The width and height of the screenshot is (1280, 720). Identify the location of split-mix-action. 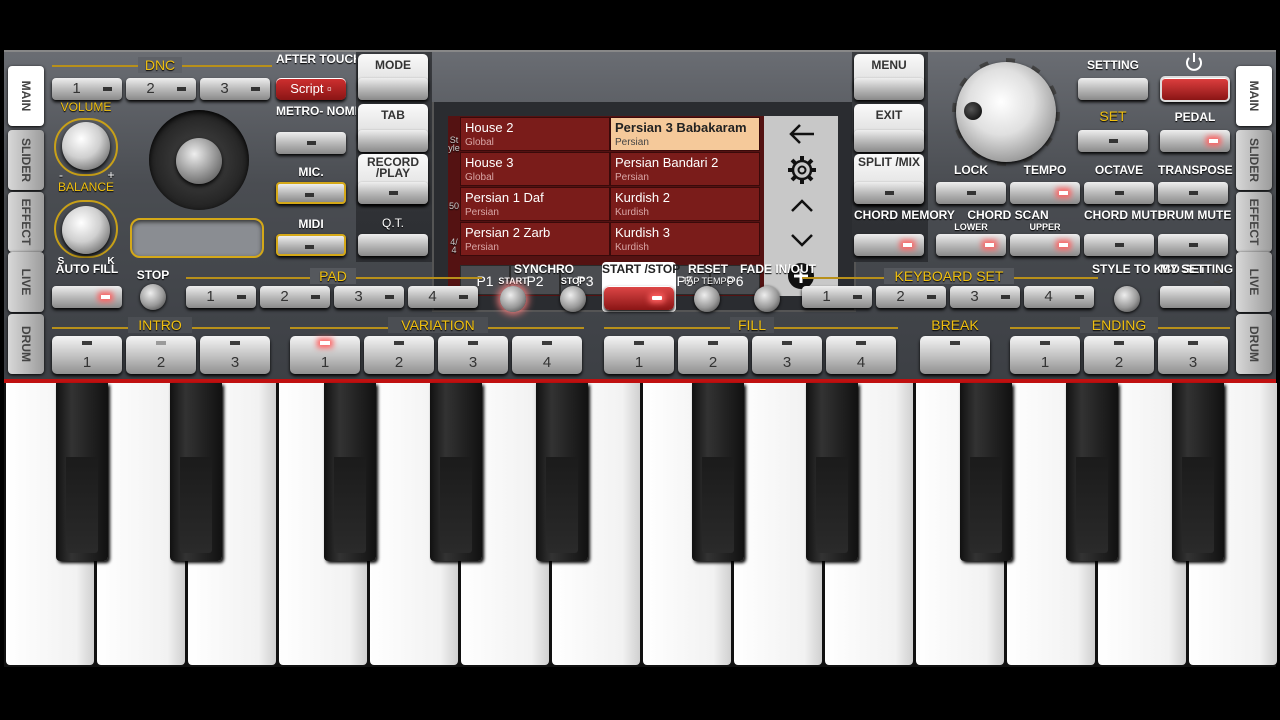
(889, 193).